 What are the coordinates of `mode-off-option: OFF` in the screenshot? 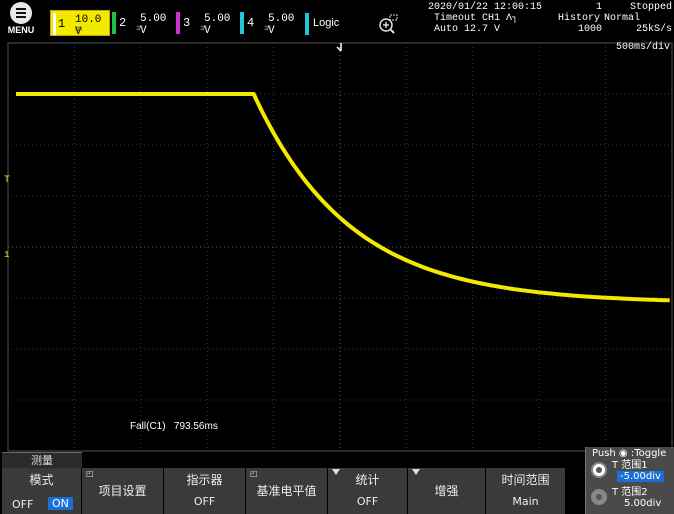 It's located at (23, 504).